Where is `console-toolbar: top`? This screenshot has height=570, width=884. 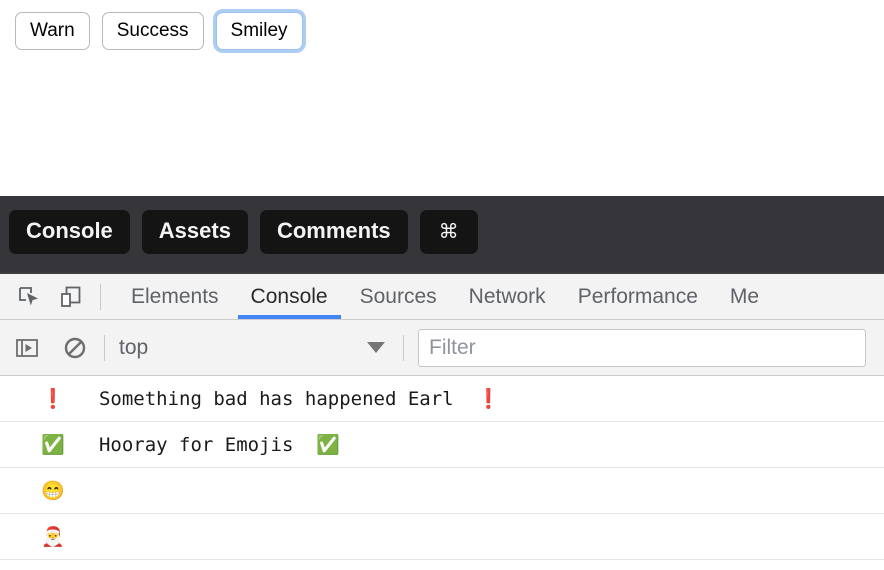 console-toolbar: top is located at coordinates (442, 348).